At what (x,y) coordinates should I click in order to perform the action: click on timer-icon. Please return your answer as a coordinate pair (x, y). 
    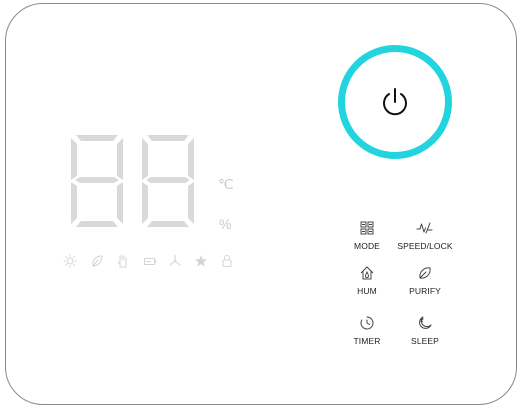
    Looking at the image, I should click on (367, 323).